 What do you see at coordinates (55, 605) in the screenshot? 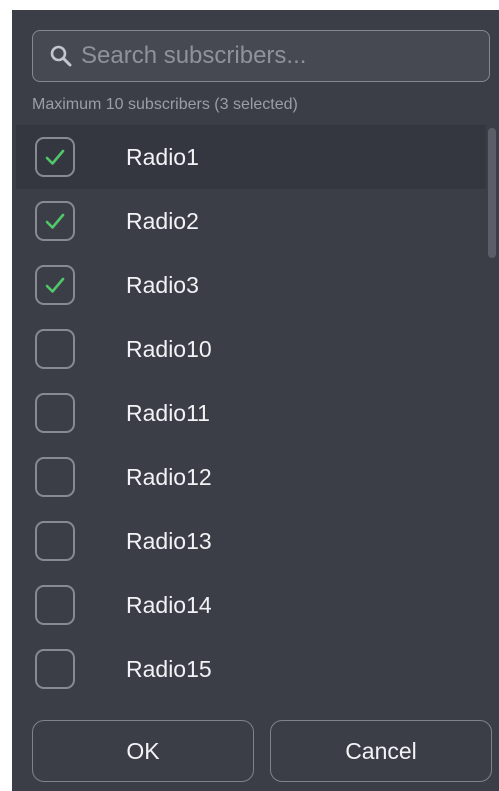
I see `checkbox-radio14` at bounding box center [55, 605].